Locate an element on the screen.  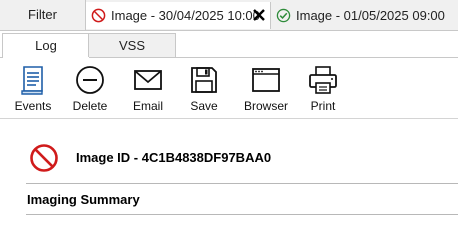
check-circle-icon is located at coordinates (283, 15).